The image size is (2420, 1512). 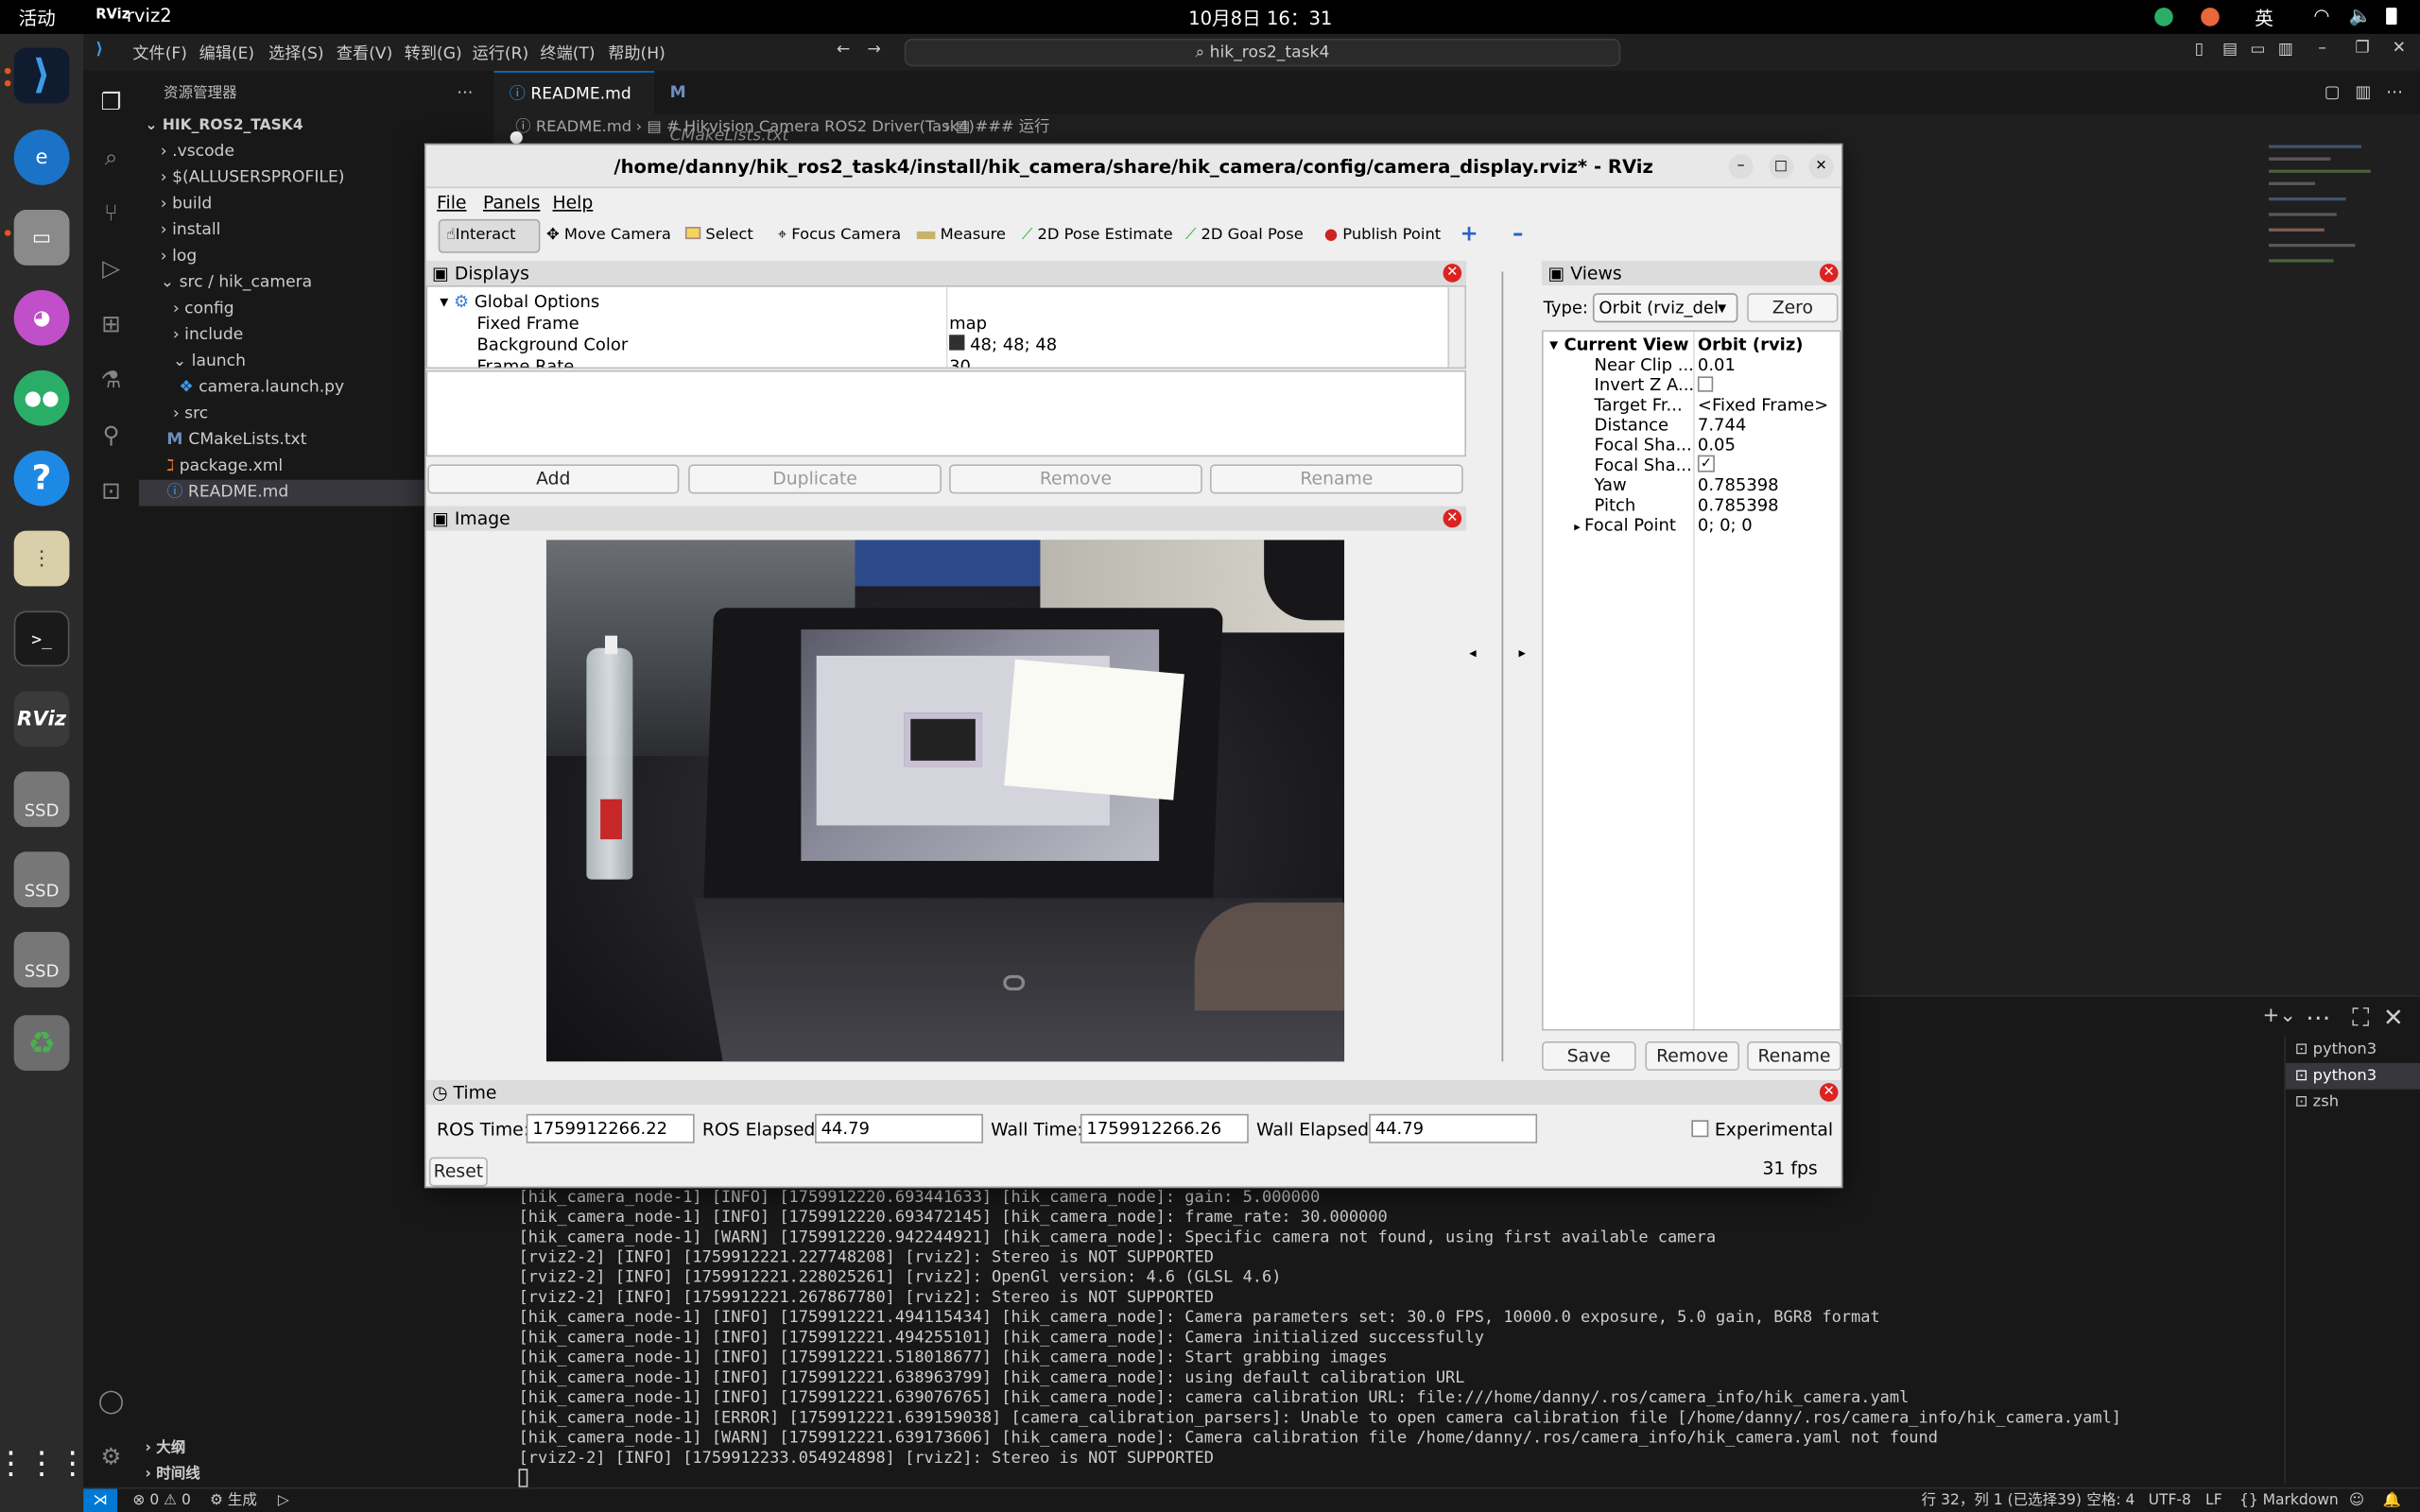 I want to click on app-menu: rviz2, so click(x=149, y=15).